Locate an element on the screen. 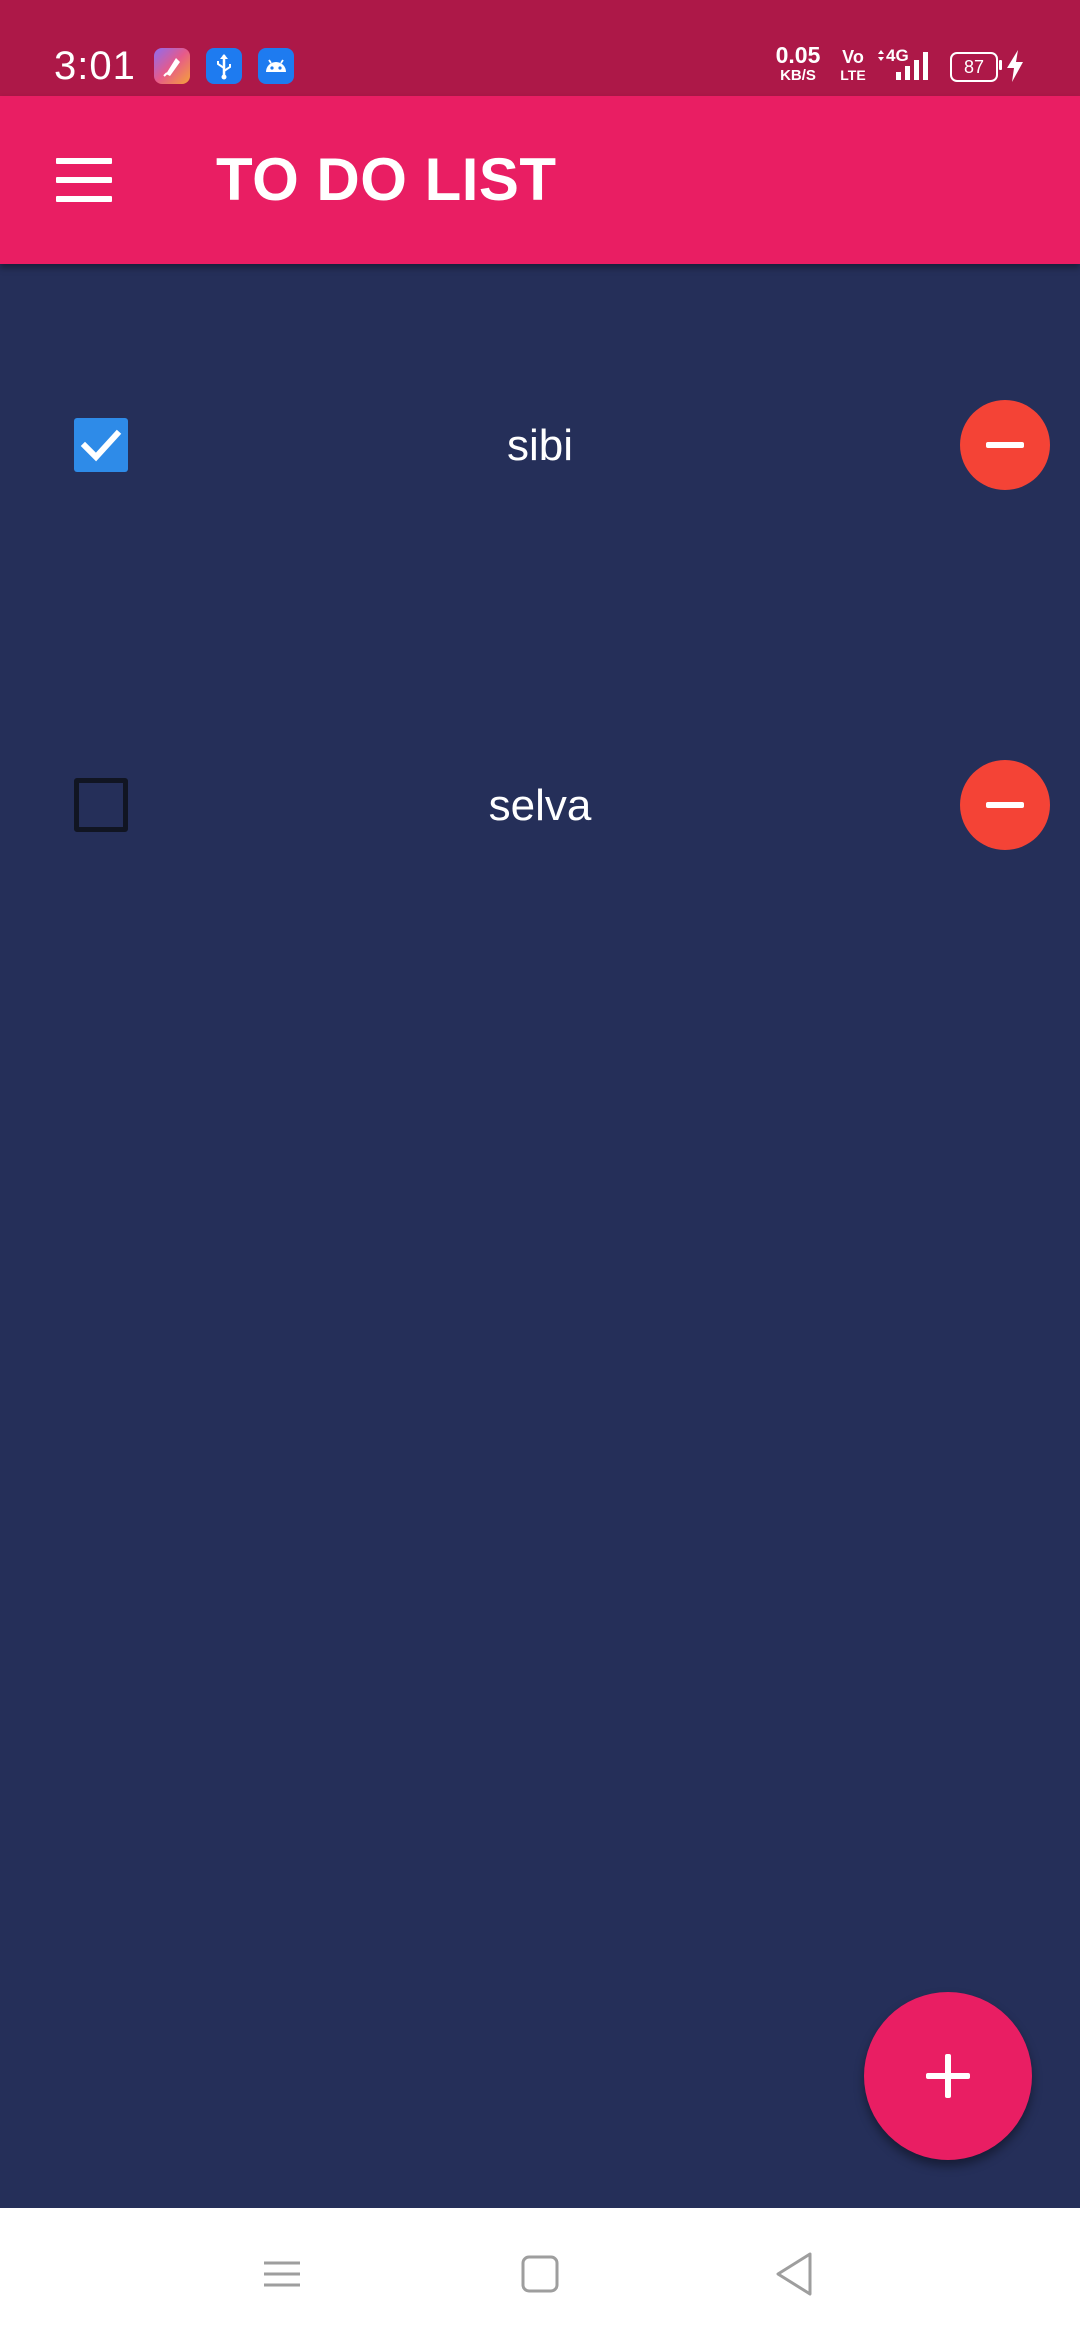 This screenshot has height=2340, width=1080. todo-label: selva is located at coordinates (540, 805).